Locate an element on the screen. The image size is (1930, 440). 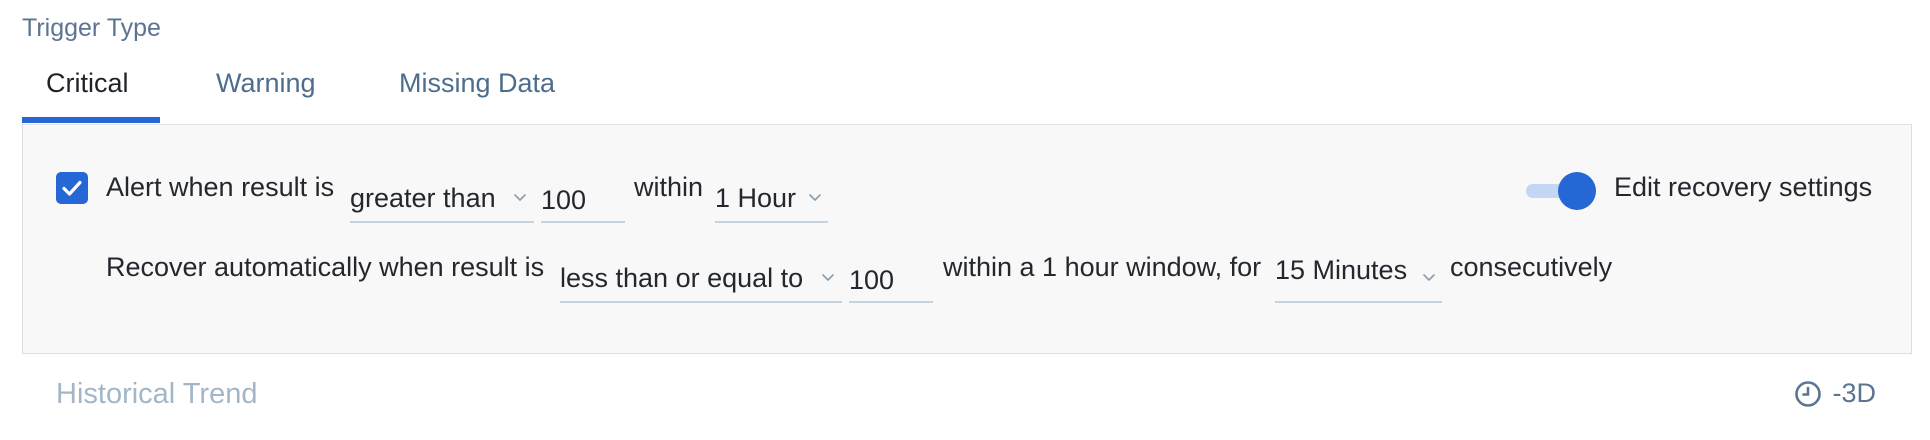
recover-comparator-select: less than or equal to is located at coordinates (701, 278).